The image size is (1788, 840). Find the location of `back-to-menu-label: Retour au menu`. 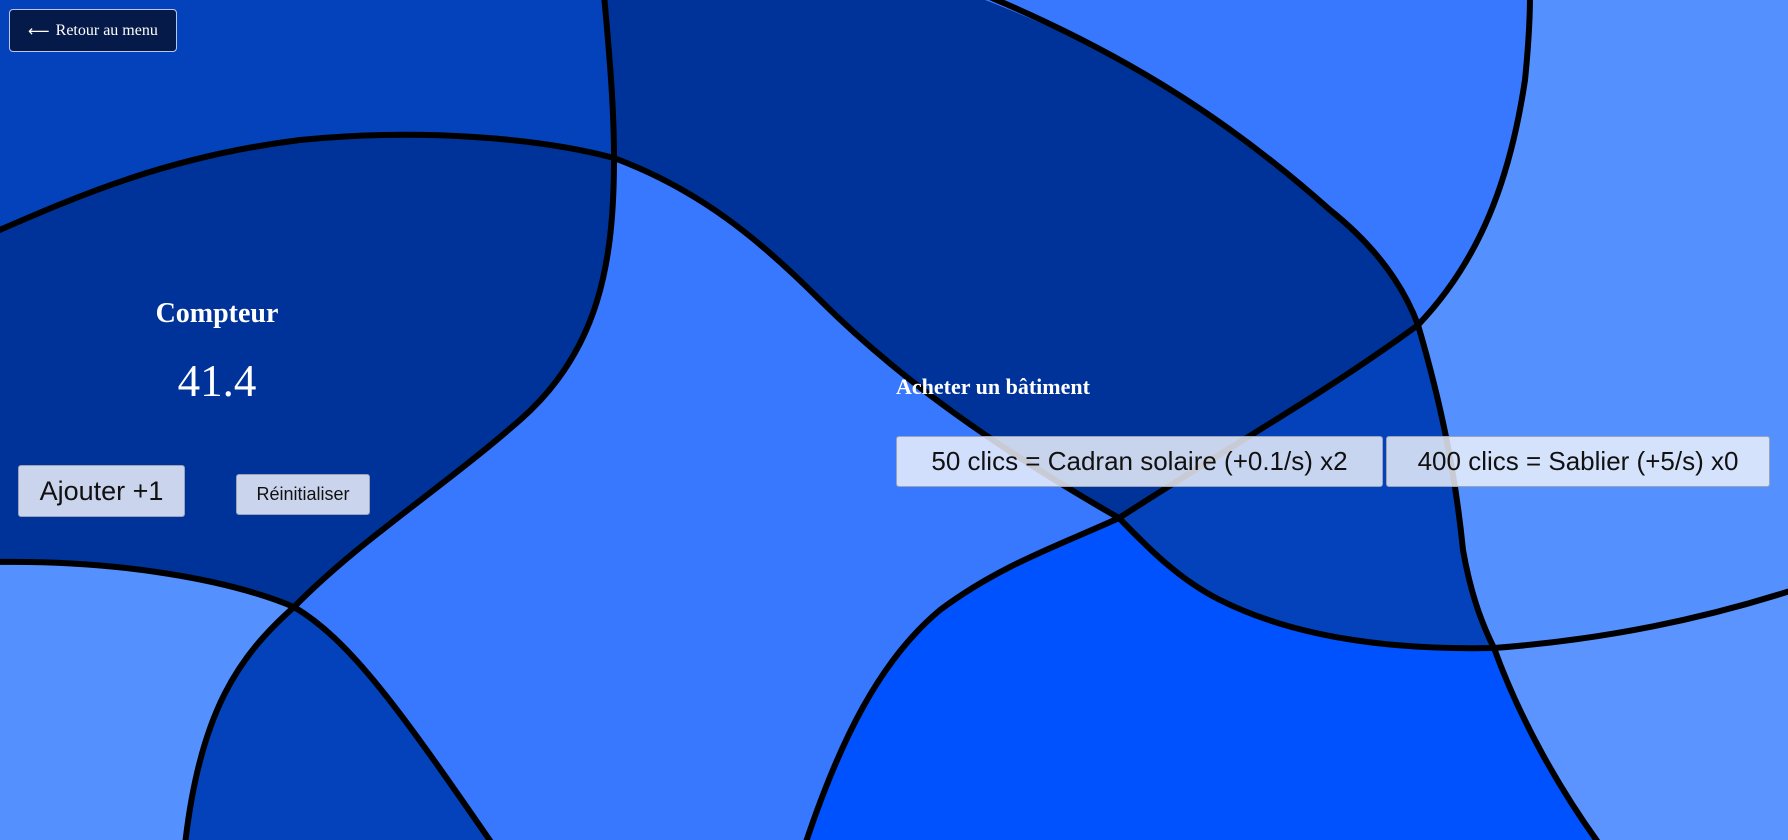

back-to-menu-label: Retour au menu is located at coordinates (106, 30).